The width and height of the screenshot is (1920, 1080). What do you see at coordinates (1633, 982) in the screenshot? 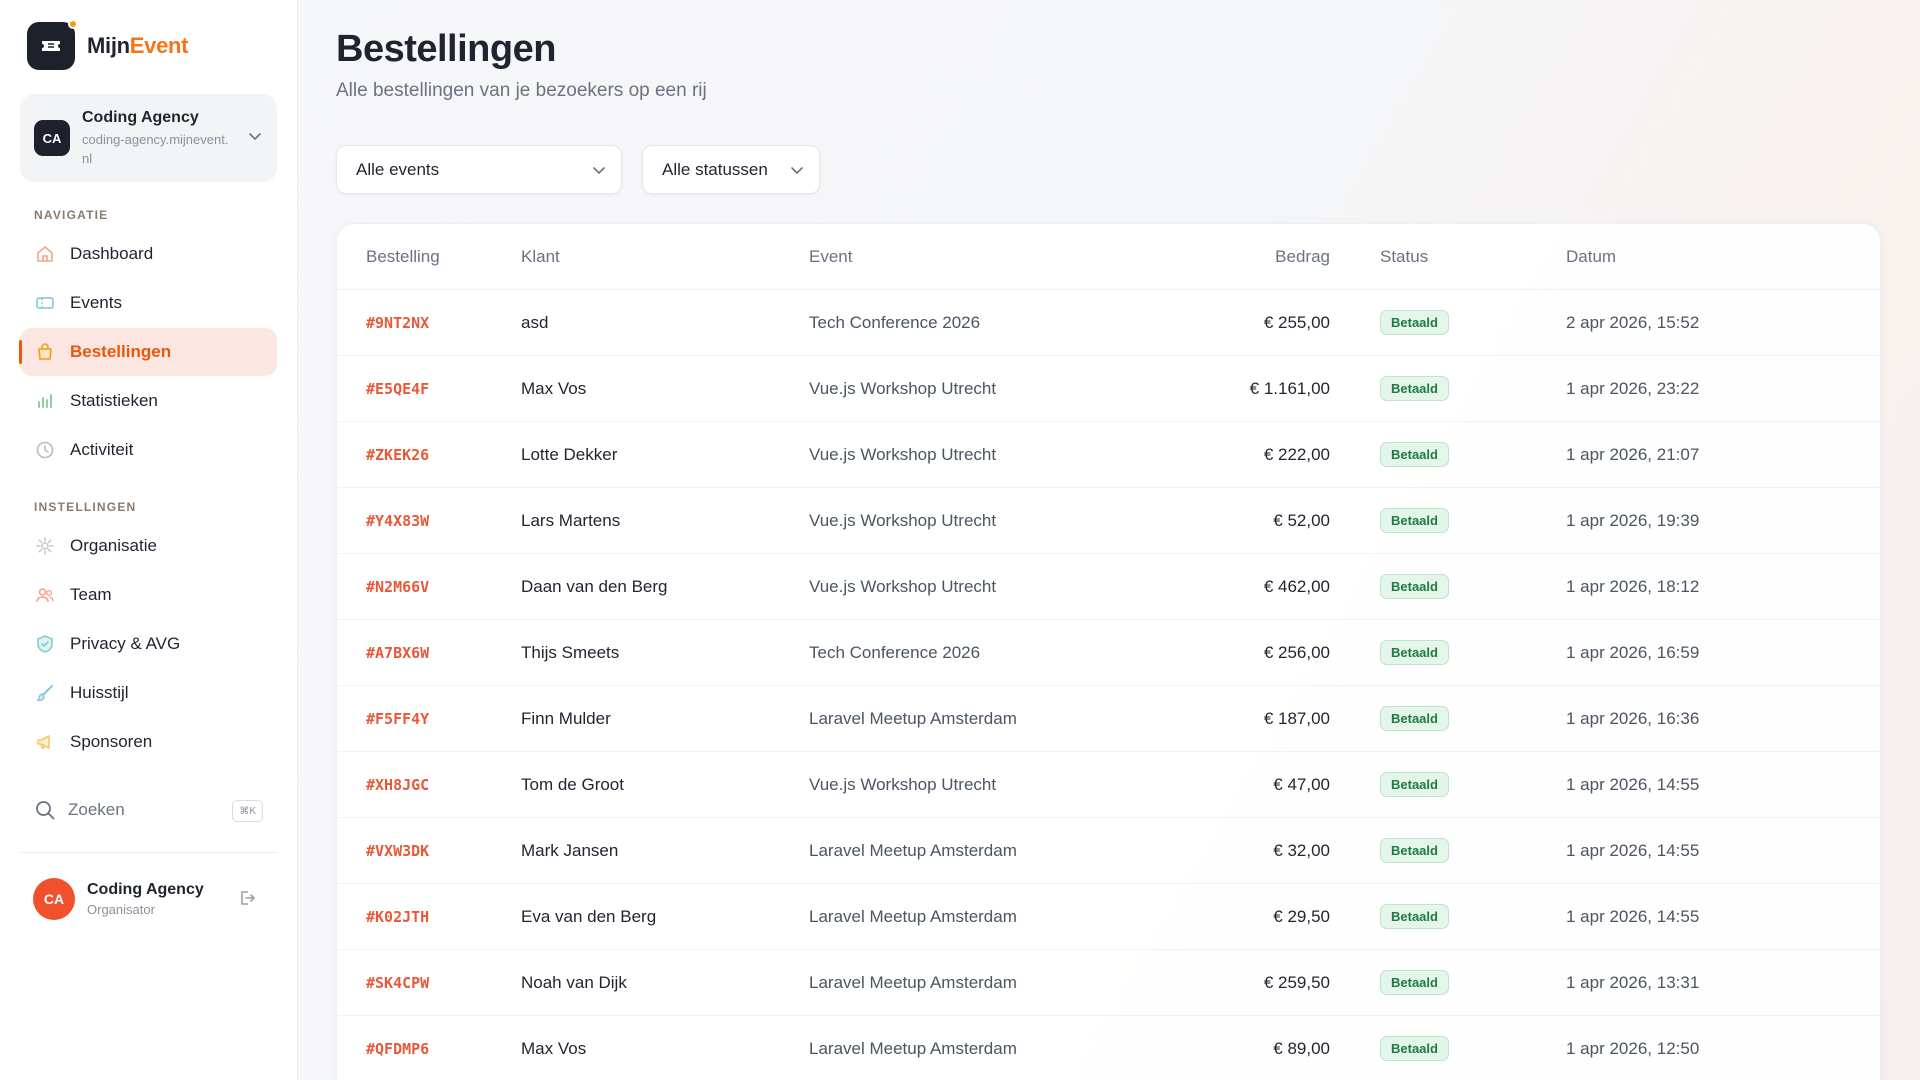
I see `order-date: 1 apr 2026, 13:31` at bounding box center [1633, 982].